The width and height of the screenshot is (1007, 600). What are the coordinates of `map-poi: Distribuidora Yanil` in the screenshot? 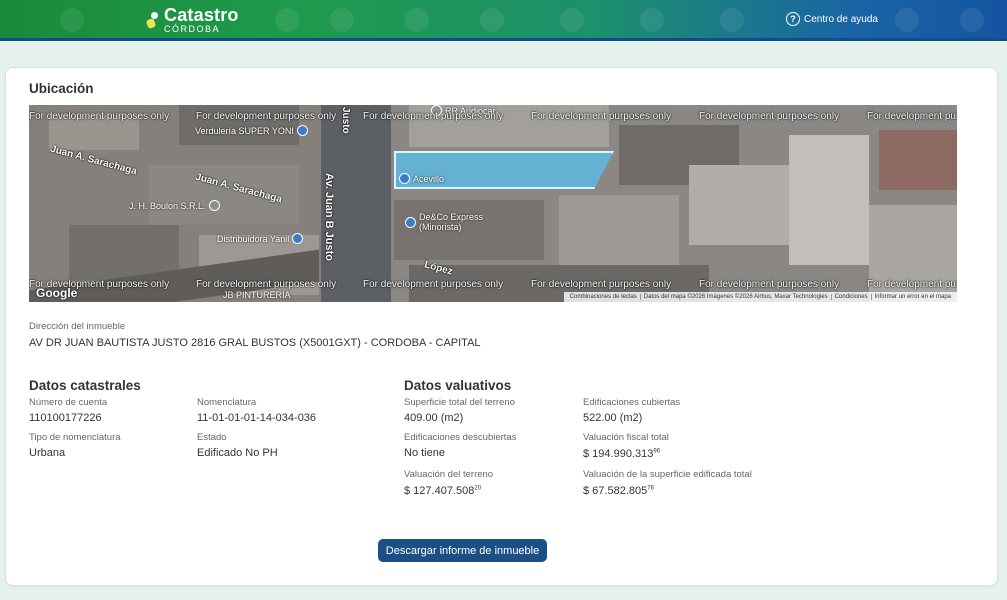 It's located at (261, 238).